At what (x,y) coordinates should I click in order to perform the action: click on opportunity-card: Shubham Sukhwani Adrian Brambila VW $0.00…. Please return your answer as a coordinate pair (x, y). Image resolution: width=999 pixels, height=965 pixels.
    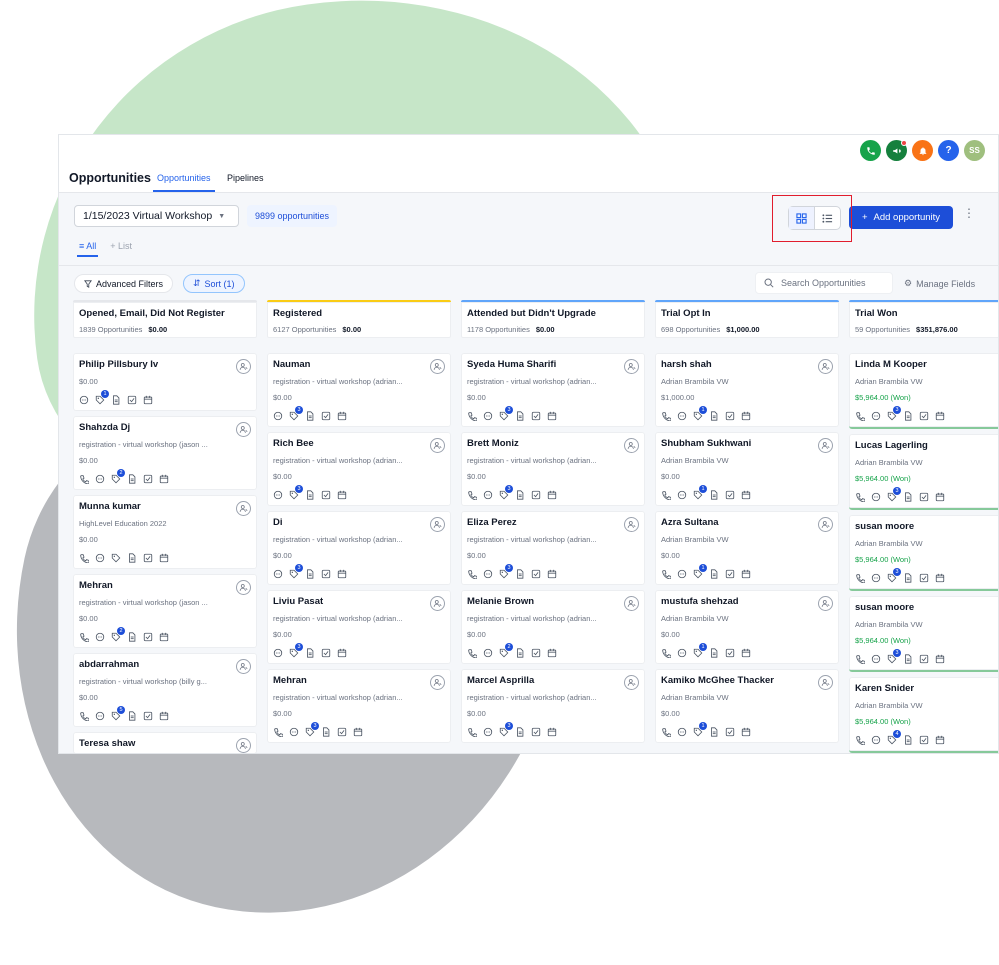
    Looking at the image, I should click on (747, 469).